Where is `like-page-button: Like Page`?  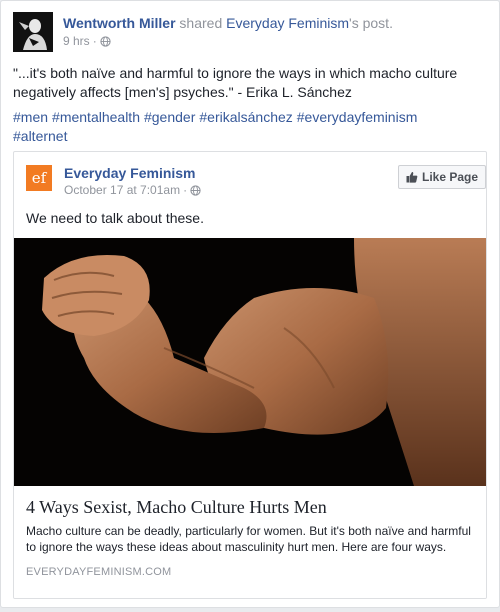 like-page-button: Like Page is located at coordinates (442, 177).